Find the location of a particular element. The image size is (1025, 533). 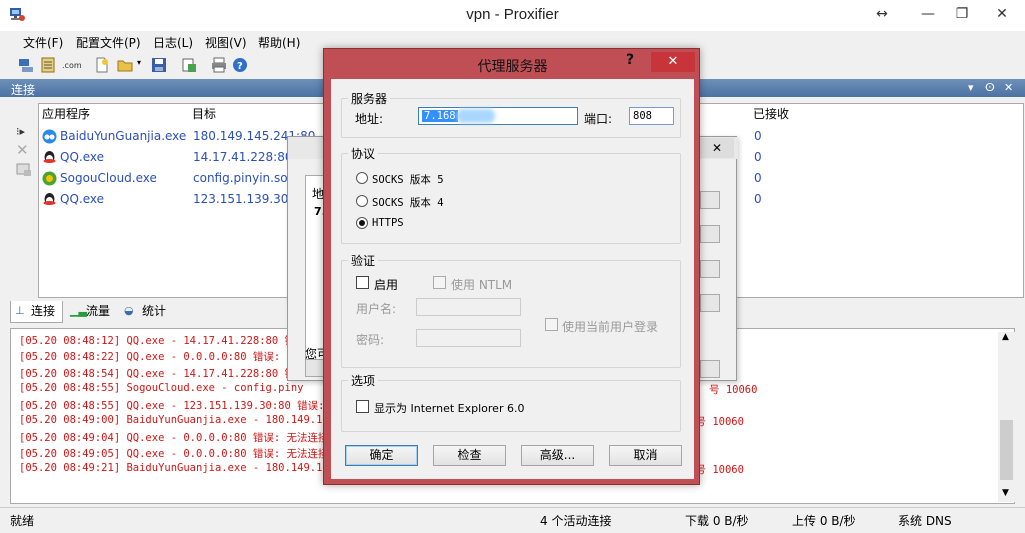

protocol-socks5-label: SOCKS 版本 5 is located at coordinates (408, 180).